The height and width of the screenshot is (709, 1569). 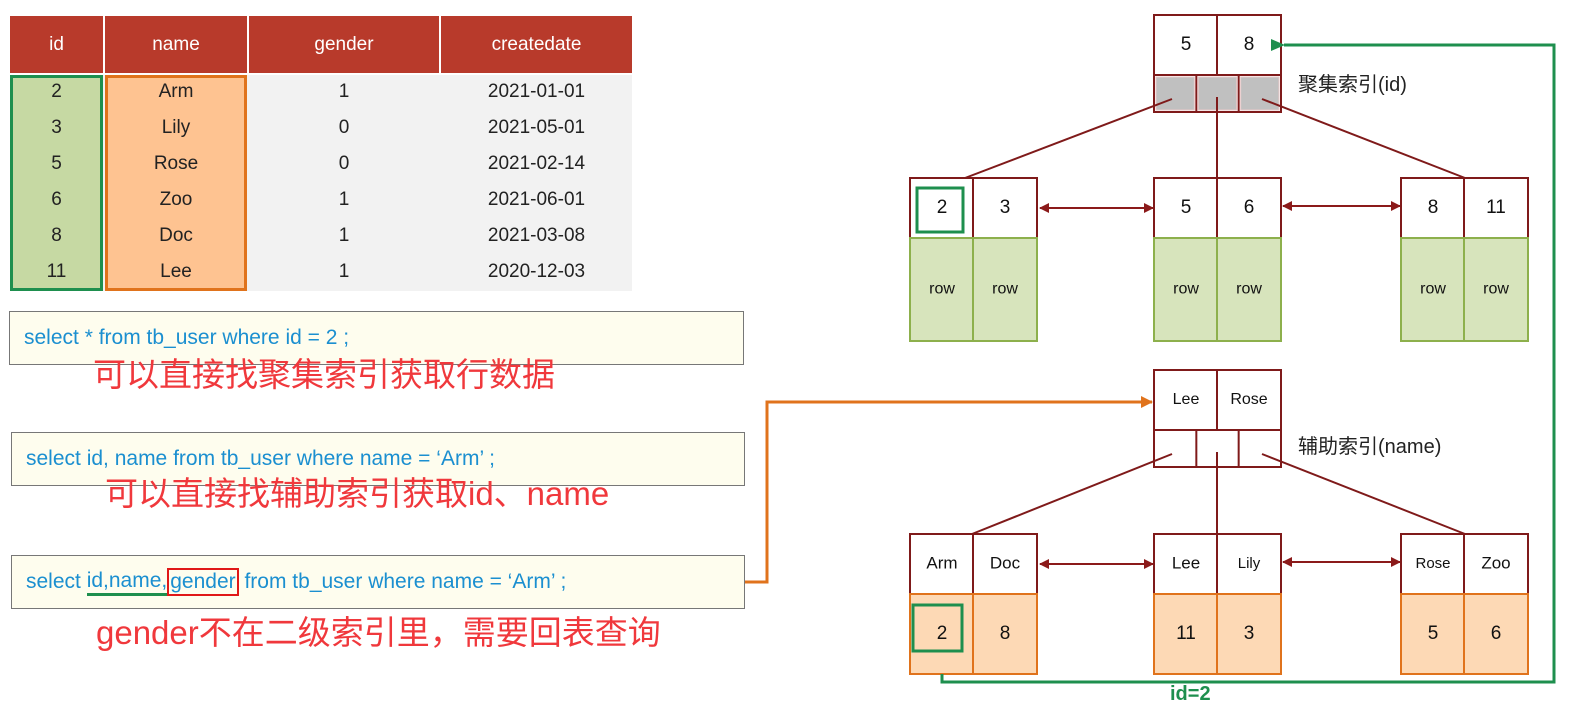 I want to click on secondary-leaf-key: Lily, so click(x=1249, y=563).